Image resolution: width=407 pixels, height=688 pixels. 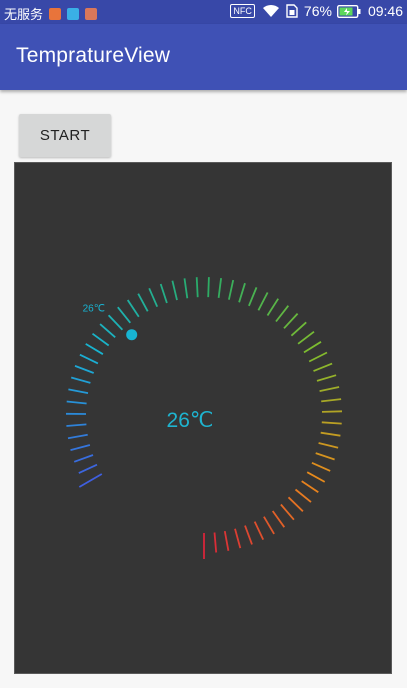 I want to click on status-bar: 无服务 NFC 76% 09:46, so click(x=203, y=12).